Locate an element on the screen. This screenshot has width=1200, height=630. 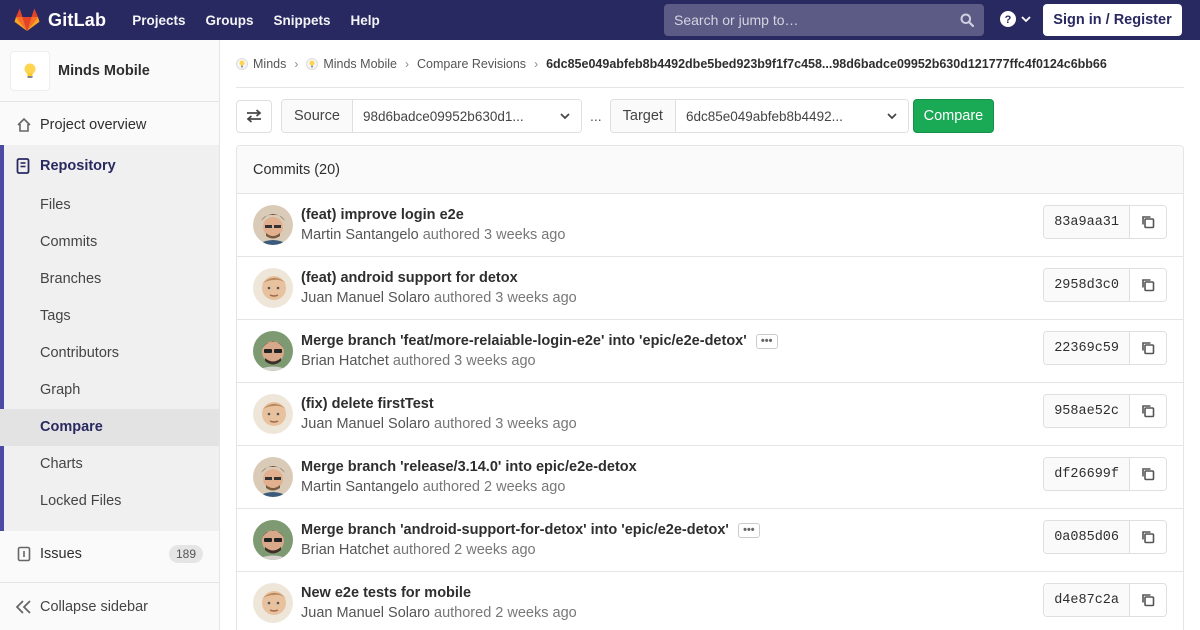
brand-name: GitLab is located at coordinates (77, 19).